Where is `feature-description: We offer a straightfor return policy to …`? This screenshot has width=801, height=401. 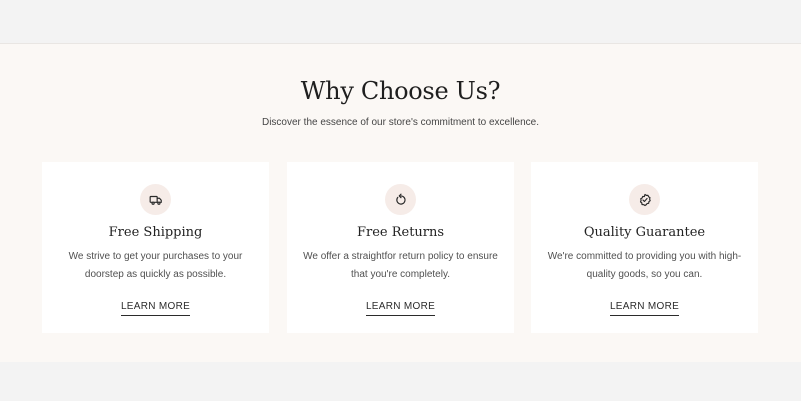
feature-description: We offer a straightfor return policy to … is located at coordinates (400, 265).